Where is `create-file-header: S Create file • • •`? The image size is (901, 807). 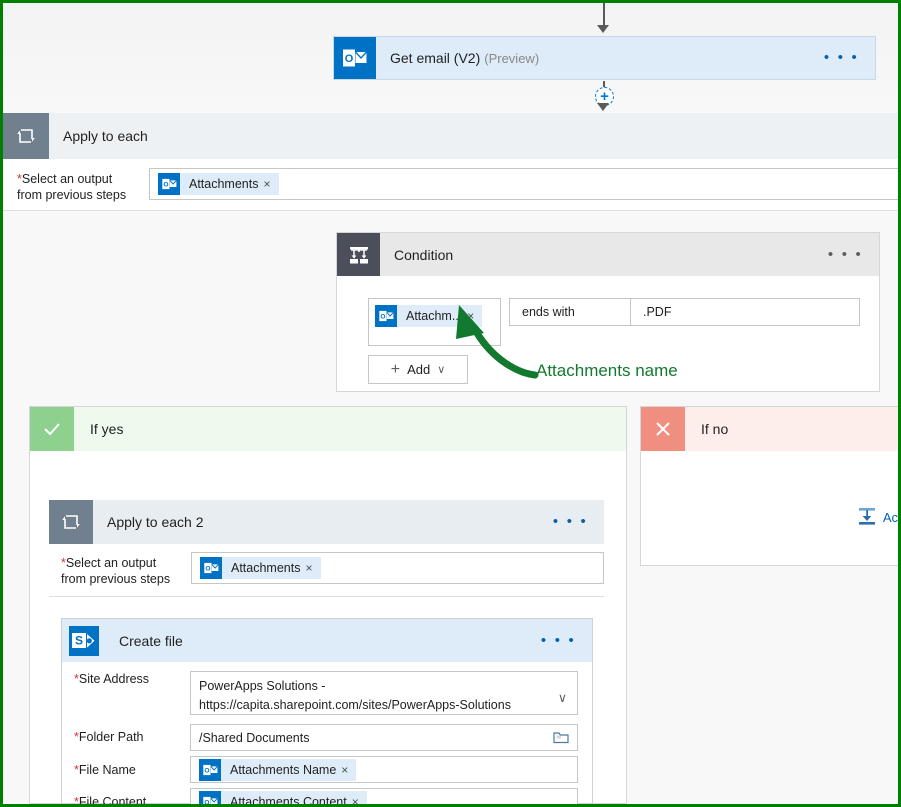
create-file-header: S Create file • • • is located at coordinates (327, 640).